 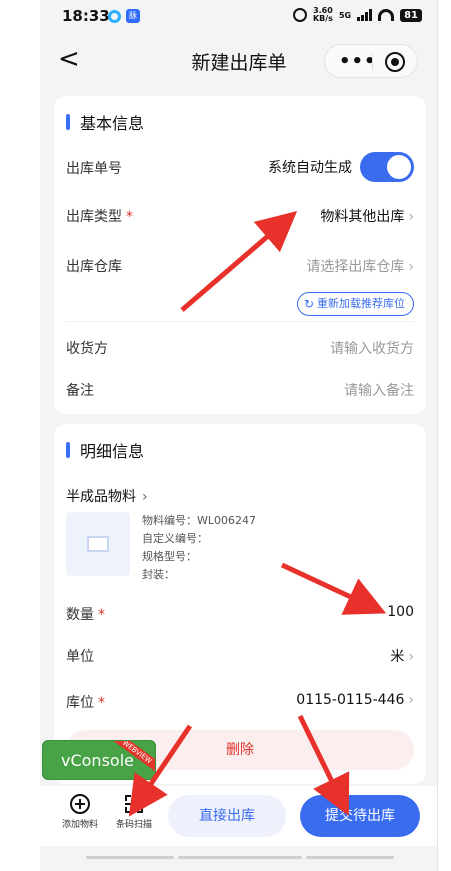 I want to click on mini-program-capsule: •••, so click(x=371, y=61).